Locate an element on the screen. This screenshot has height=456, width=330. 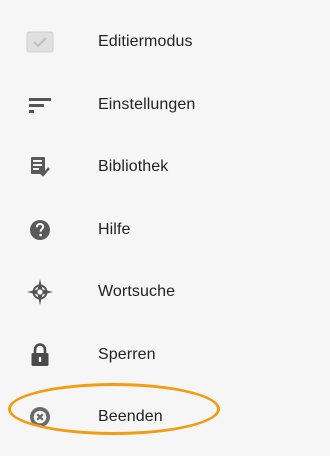
menu-item-label: Einstellungen is located at coordinates (147, 104).